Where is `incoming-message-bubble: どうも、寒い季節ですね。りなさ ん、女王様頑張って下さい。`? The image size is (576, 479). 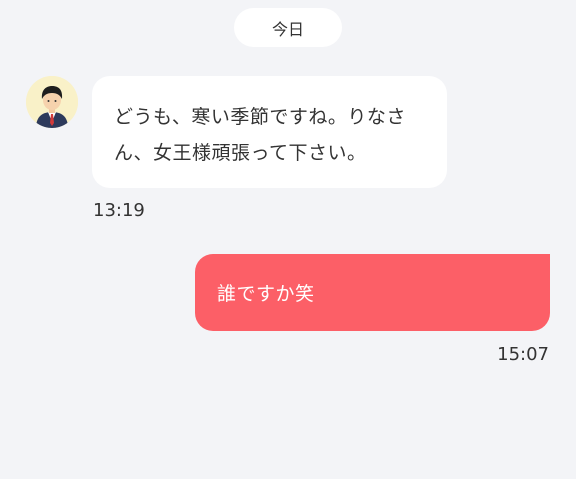 incoming-message-bubble: どうも、寒い季節ですね。りなさ ん、女王様頑張って下さい。 is located at coordinates (269, 132).